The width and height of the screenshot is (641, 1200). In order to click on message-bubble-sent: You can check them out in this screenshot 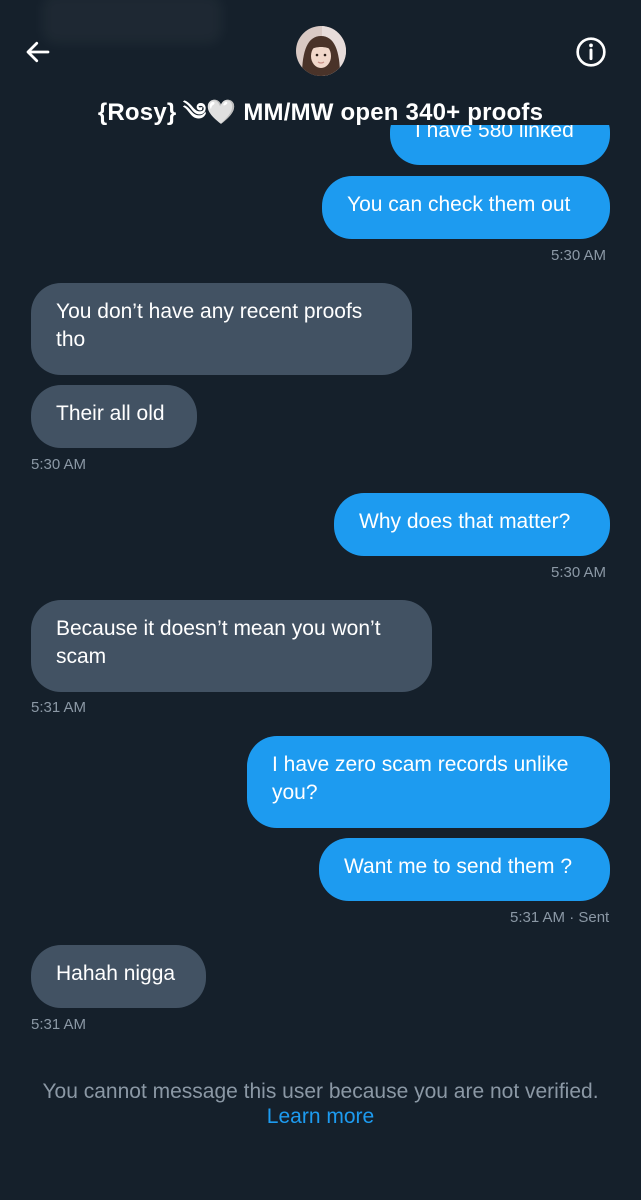, I will do `click(466, 207)`.